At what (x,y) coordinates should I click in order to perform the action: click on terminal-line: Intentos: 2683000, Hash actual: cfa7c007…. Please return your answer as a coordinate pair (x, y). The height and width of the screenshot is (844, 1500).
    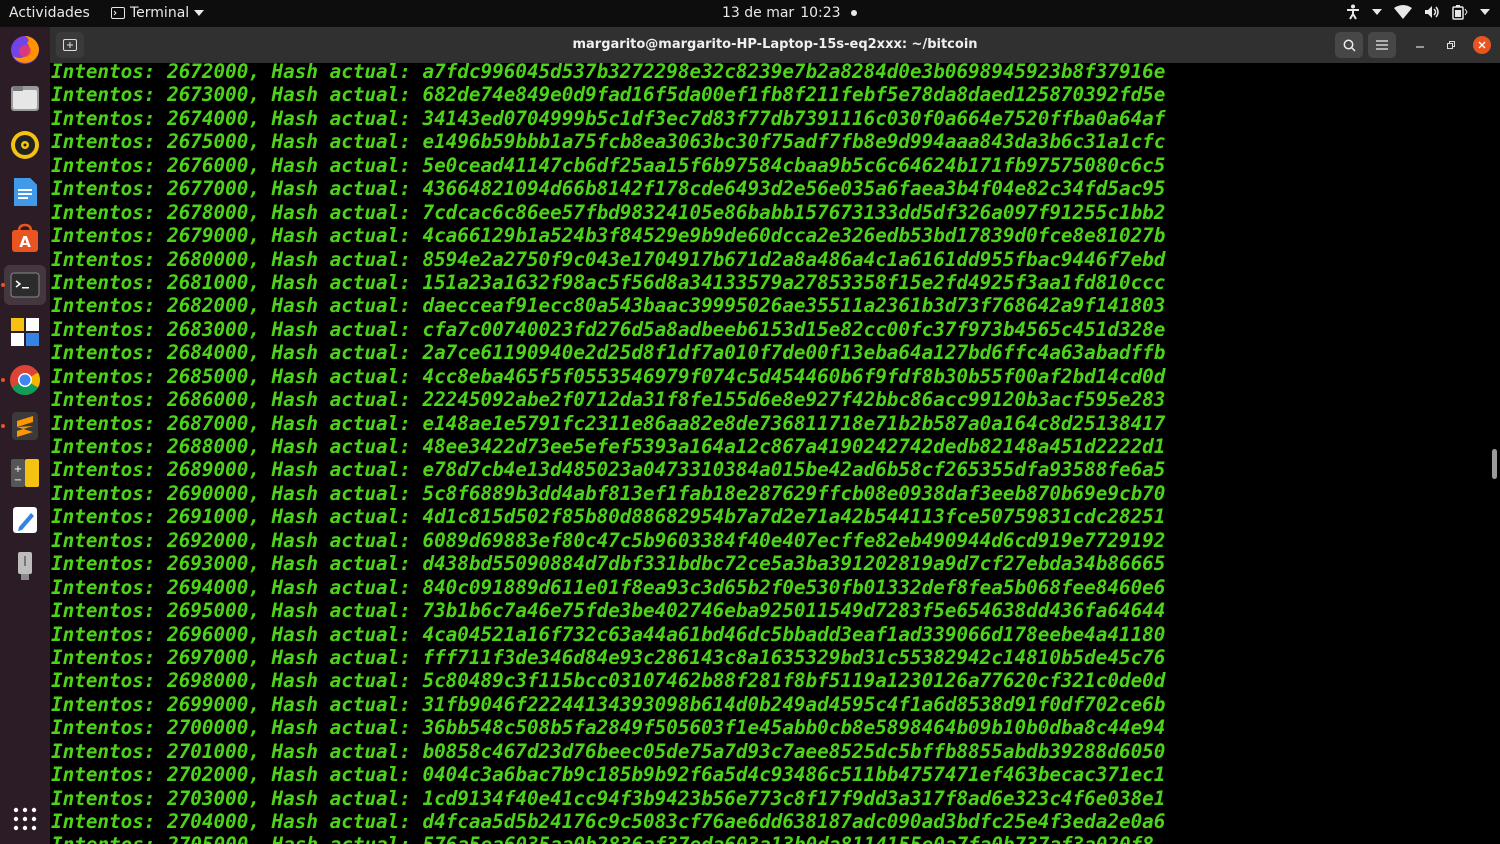
    Looking at the image, I should click on (608, 329).